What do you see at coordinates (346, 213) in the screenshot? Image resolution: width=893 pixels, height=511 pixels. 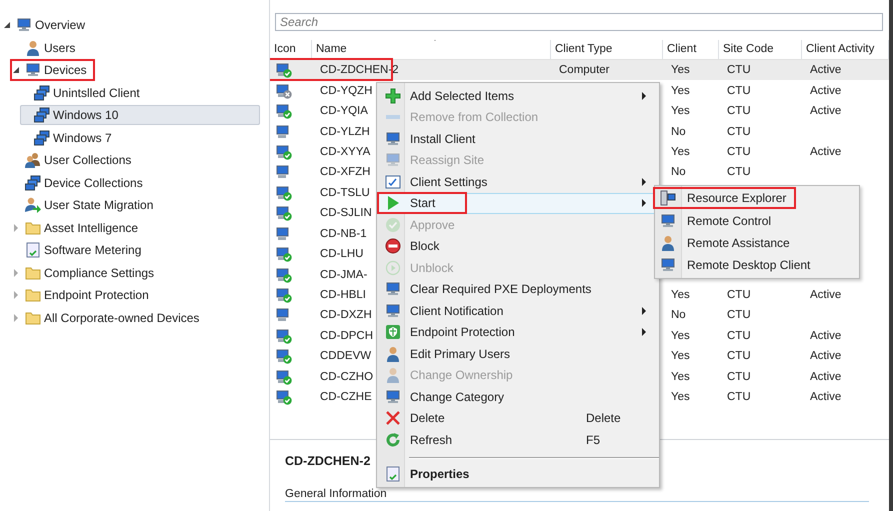 I see `table-cell: CD-SJLIN` at bounding box center [346, 213].